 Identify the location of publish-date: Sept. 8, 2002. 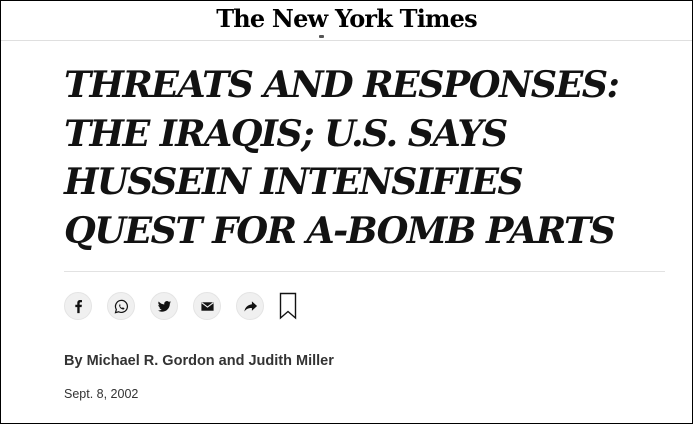
(101, 394).